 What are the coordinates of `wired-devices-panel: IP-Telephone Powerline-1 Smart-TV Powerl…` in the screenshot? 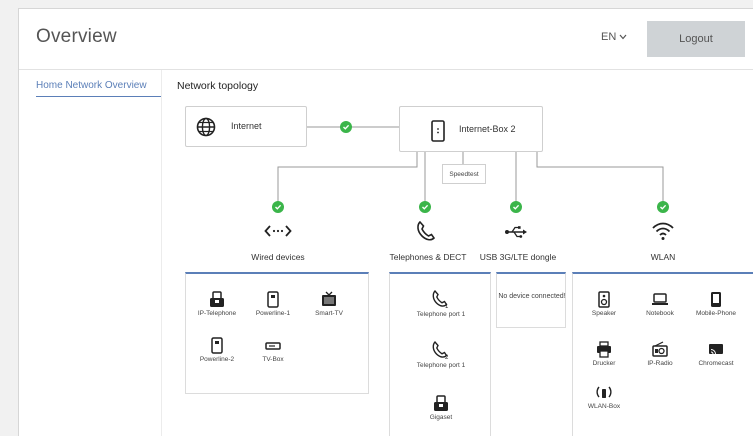 It's located at (277, 333).